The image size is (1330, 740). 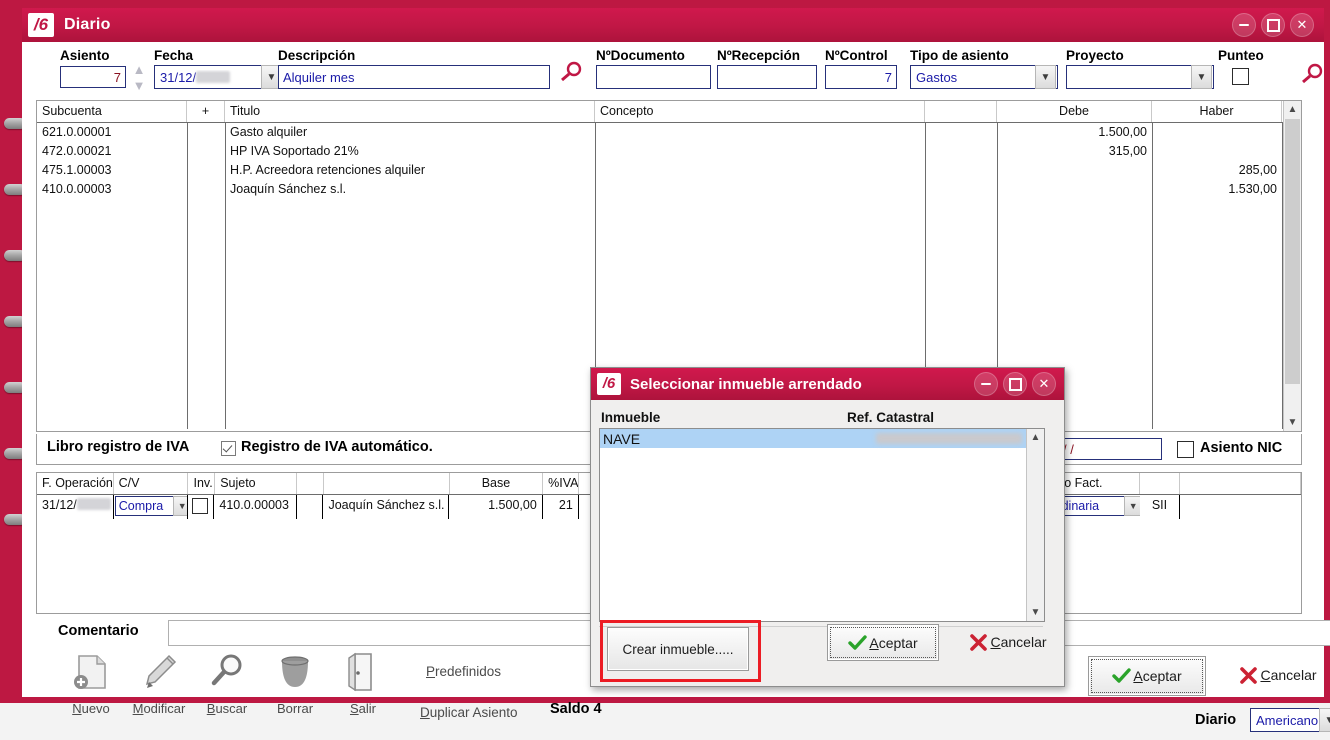 I want to click on col-blank, so click(x=961, y=111).